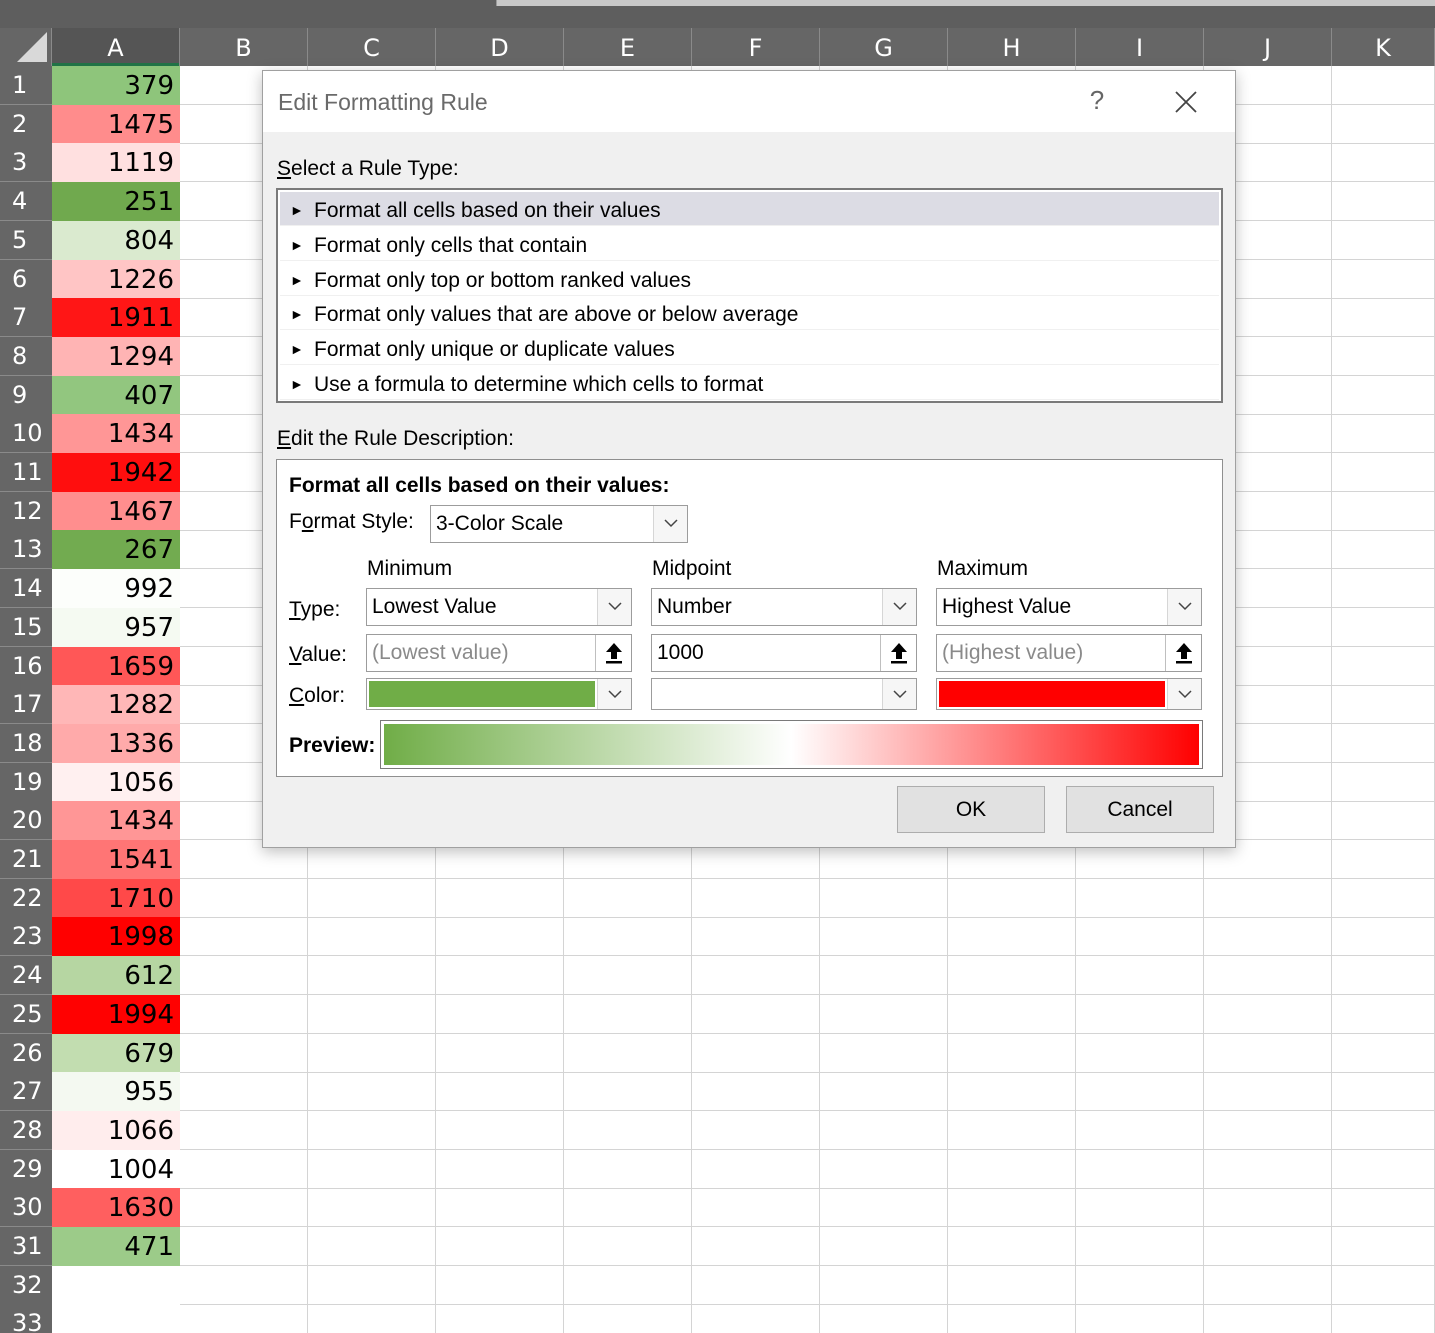 This screenshot has width=1435, height=1333. Describe the element at coordinates (26, 279) in the screenshot. I see `row-header: 6` at that location.